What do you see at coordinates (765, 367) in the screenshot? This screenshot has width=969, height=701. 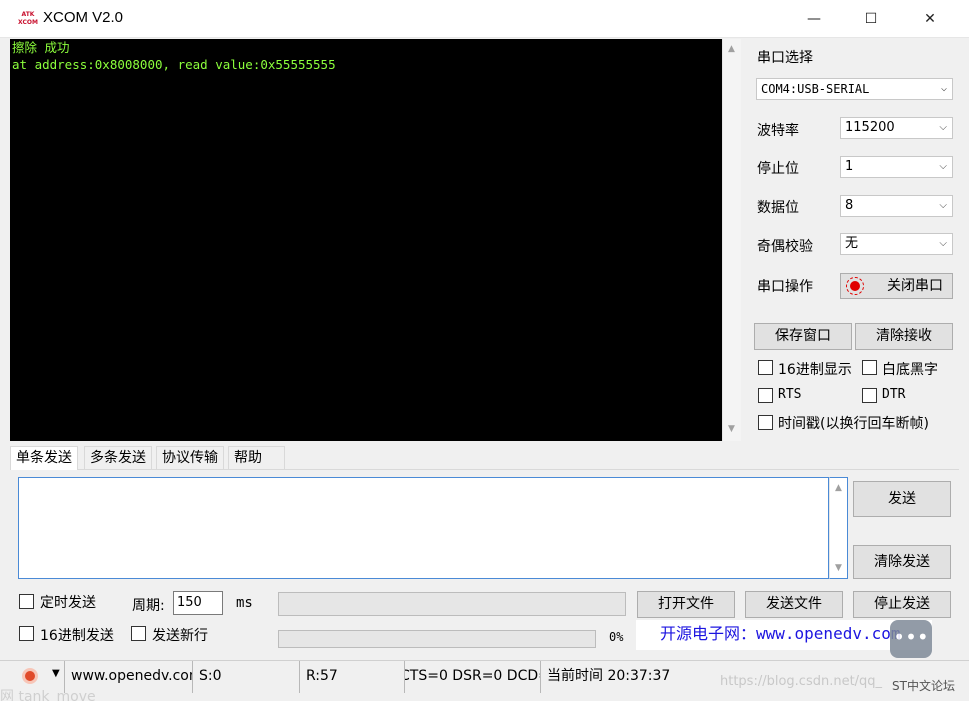 I see `hex-display-checkbox` at bounding box center [765, 367].